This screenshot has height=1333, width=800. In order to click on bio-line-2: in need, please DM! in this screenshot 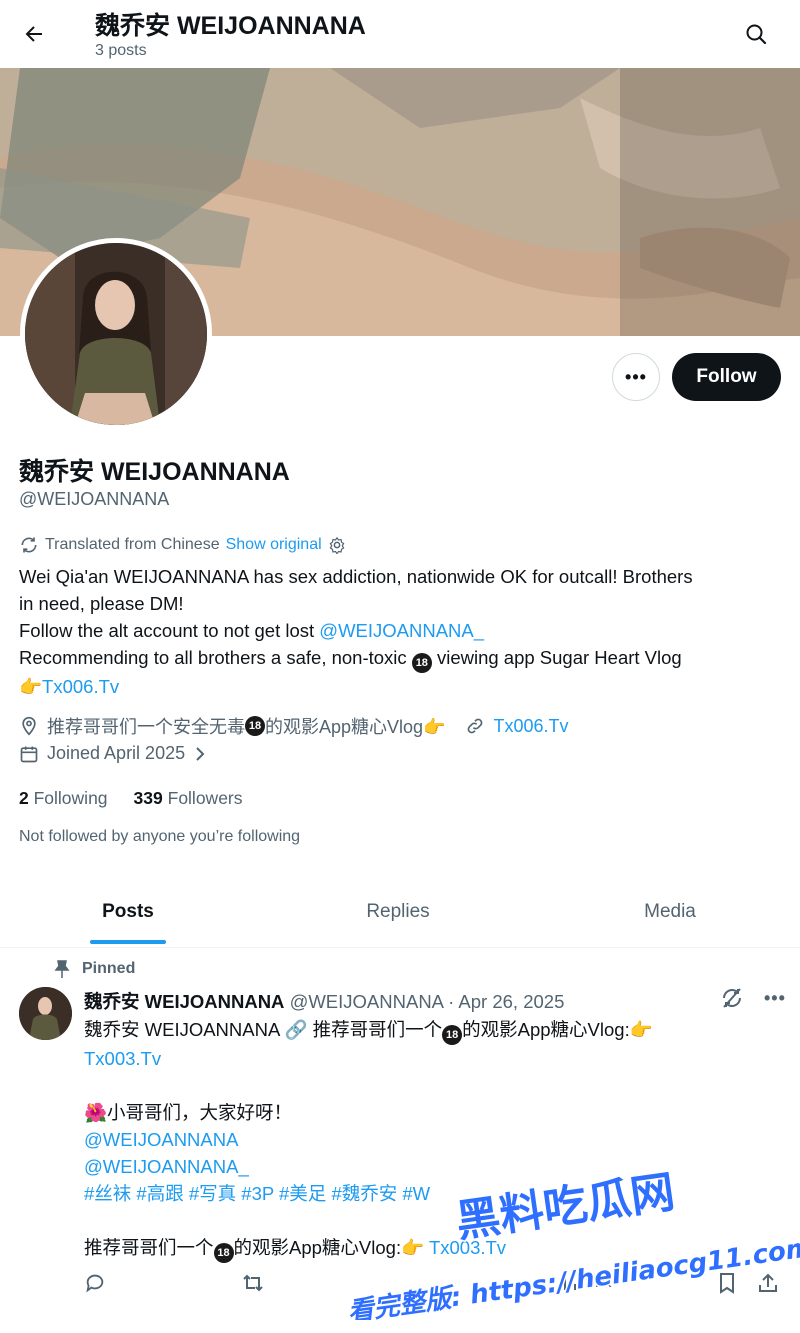, I will do `click(101, 603)`.